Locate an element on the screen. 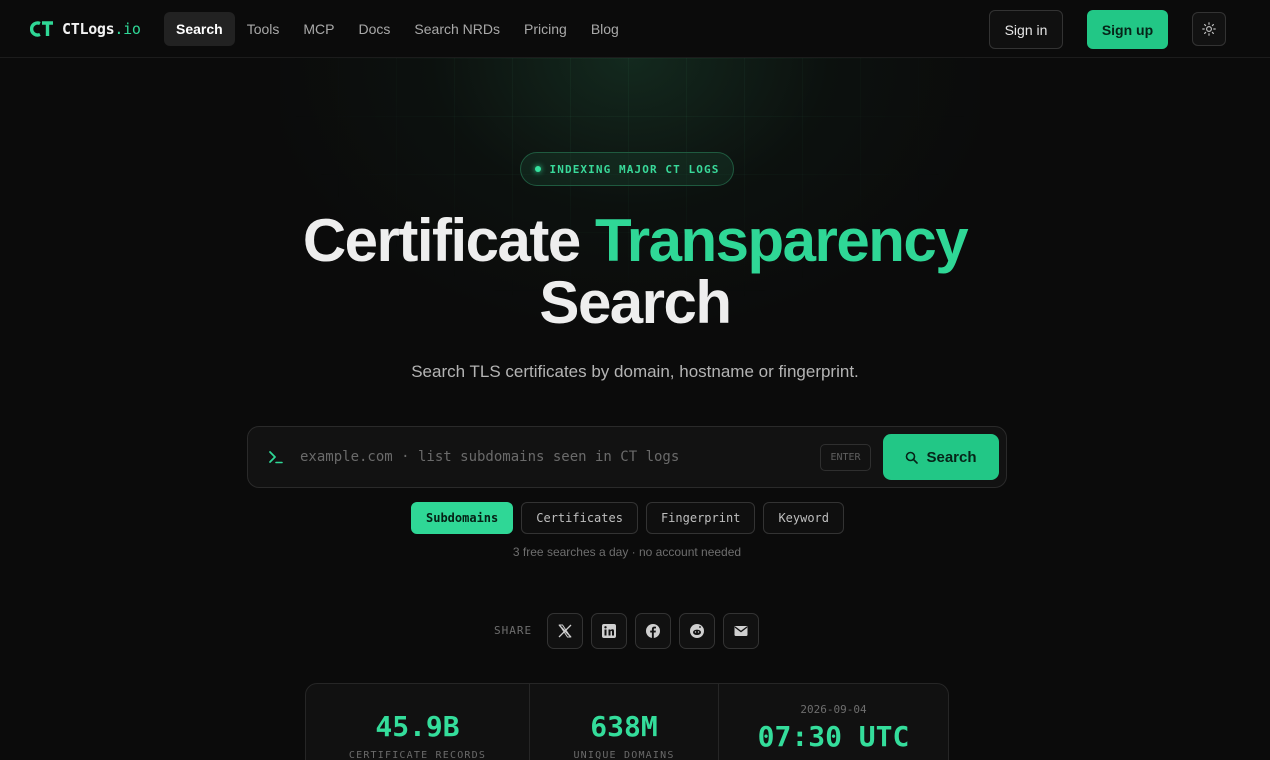 This screenshot has width=1270, height=760. enter-key-hint: ENTER is located at coordinates (845, 457).